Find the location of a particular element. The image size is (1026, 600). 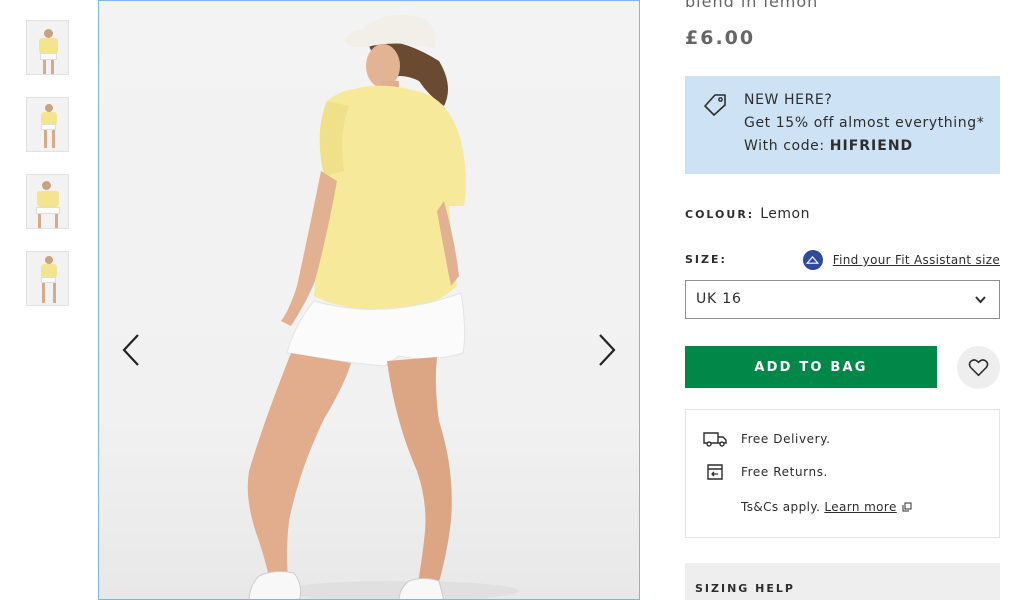

chevron-right-icon is located at coordinates (607, 350).